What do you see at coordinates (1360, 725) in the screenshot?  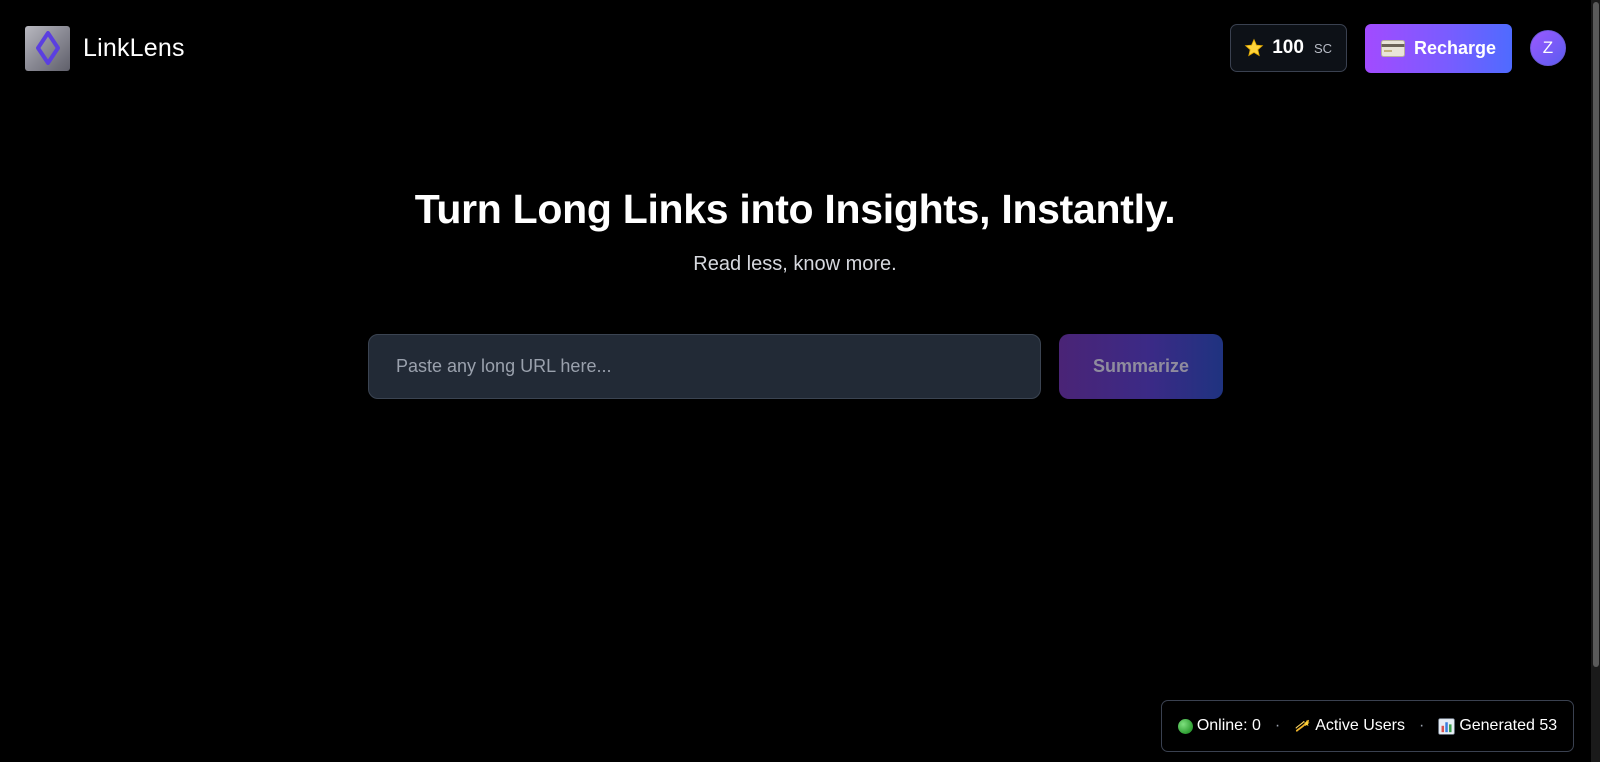 I see `active-users-label: Active Users` at bounding box center [1360, 725].